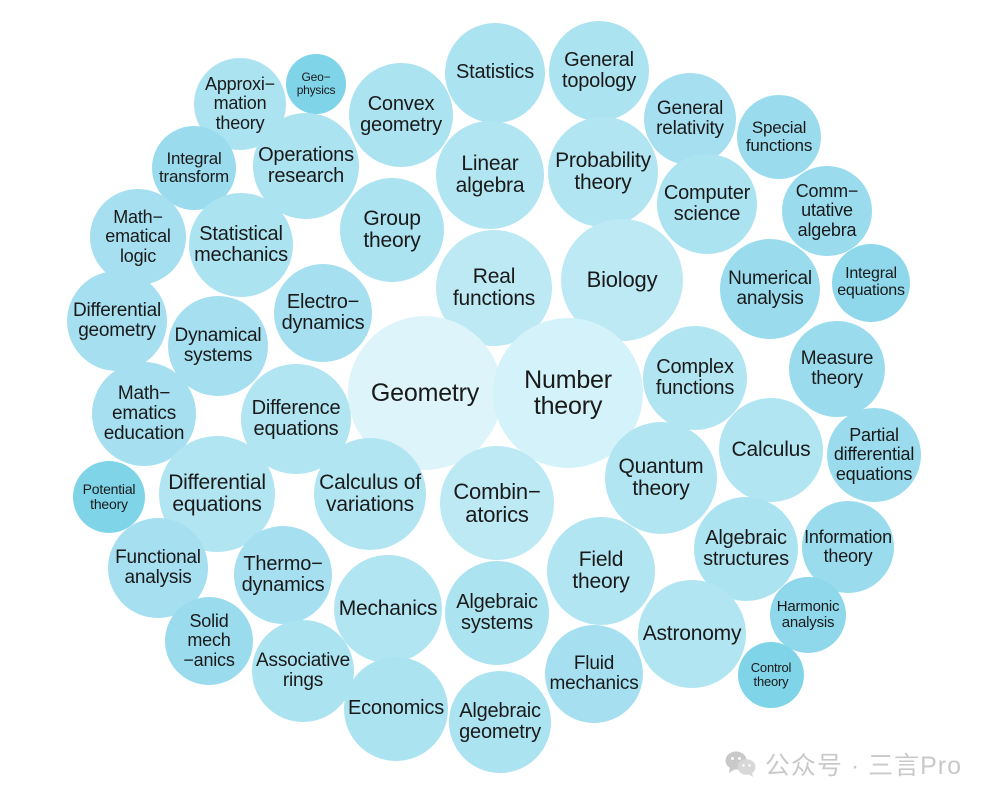 The height and width of the screenshot is (796, 984). I want to click on bubble-statistical-mechanics: Statistical mechanics, so click(241, 245).